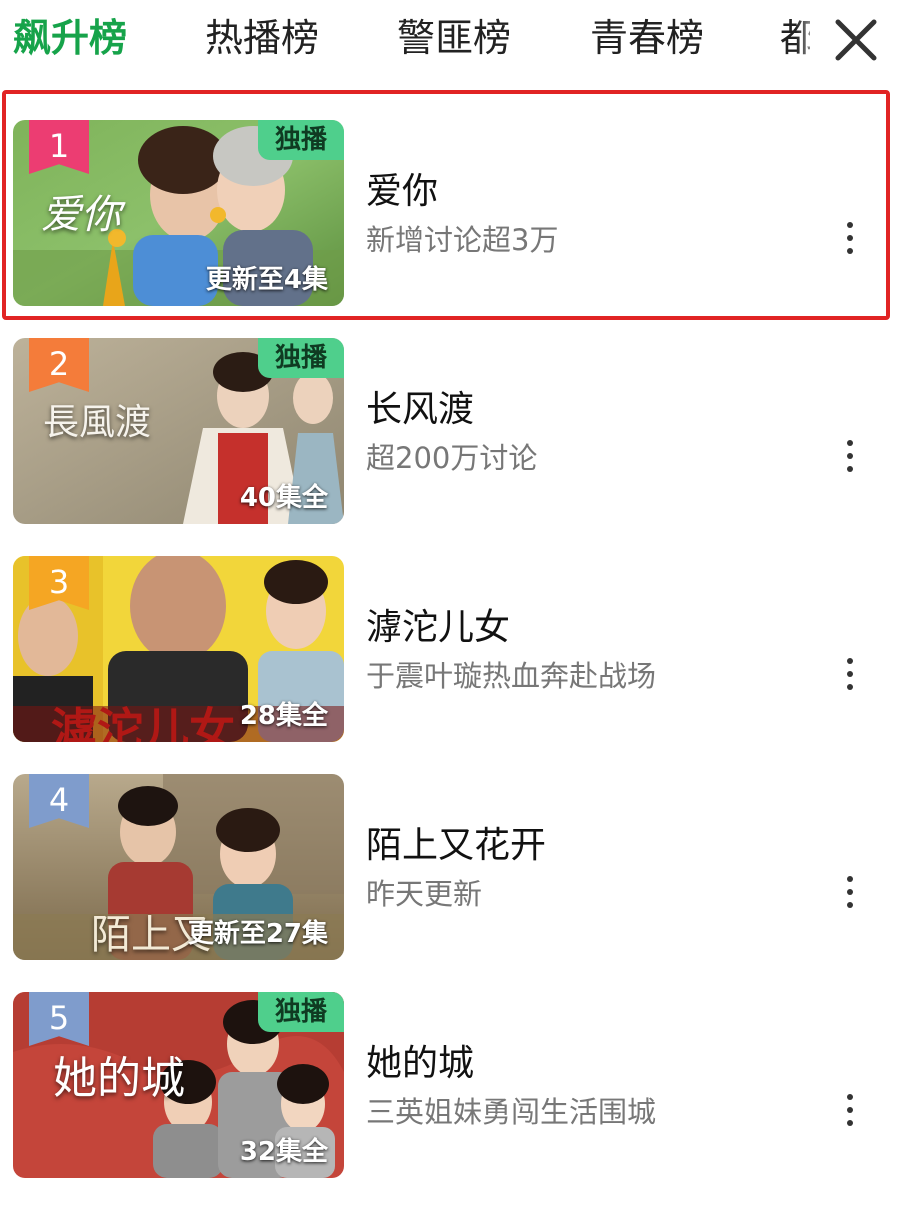 This screenshot has height=1209, width=903. I want to click on poster-thumbnail: 她的城 5 独播 32集全, so click(178, 1085).